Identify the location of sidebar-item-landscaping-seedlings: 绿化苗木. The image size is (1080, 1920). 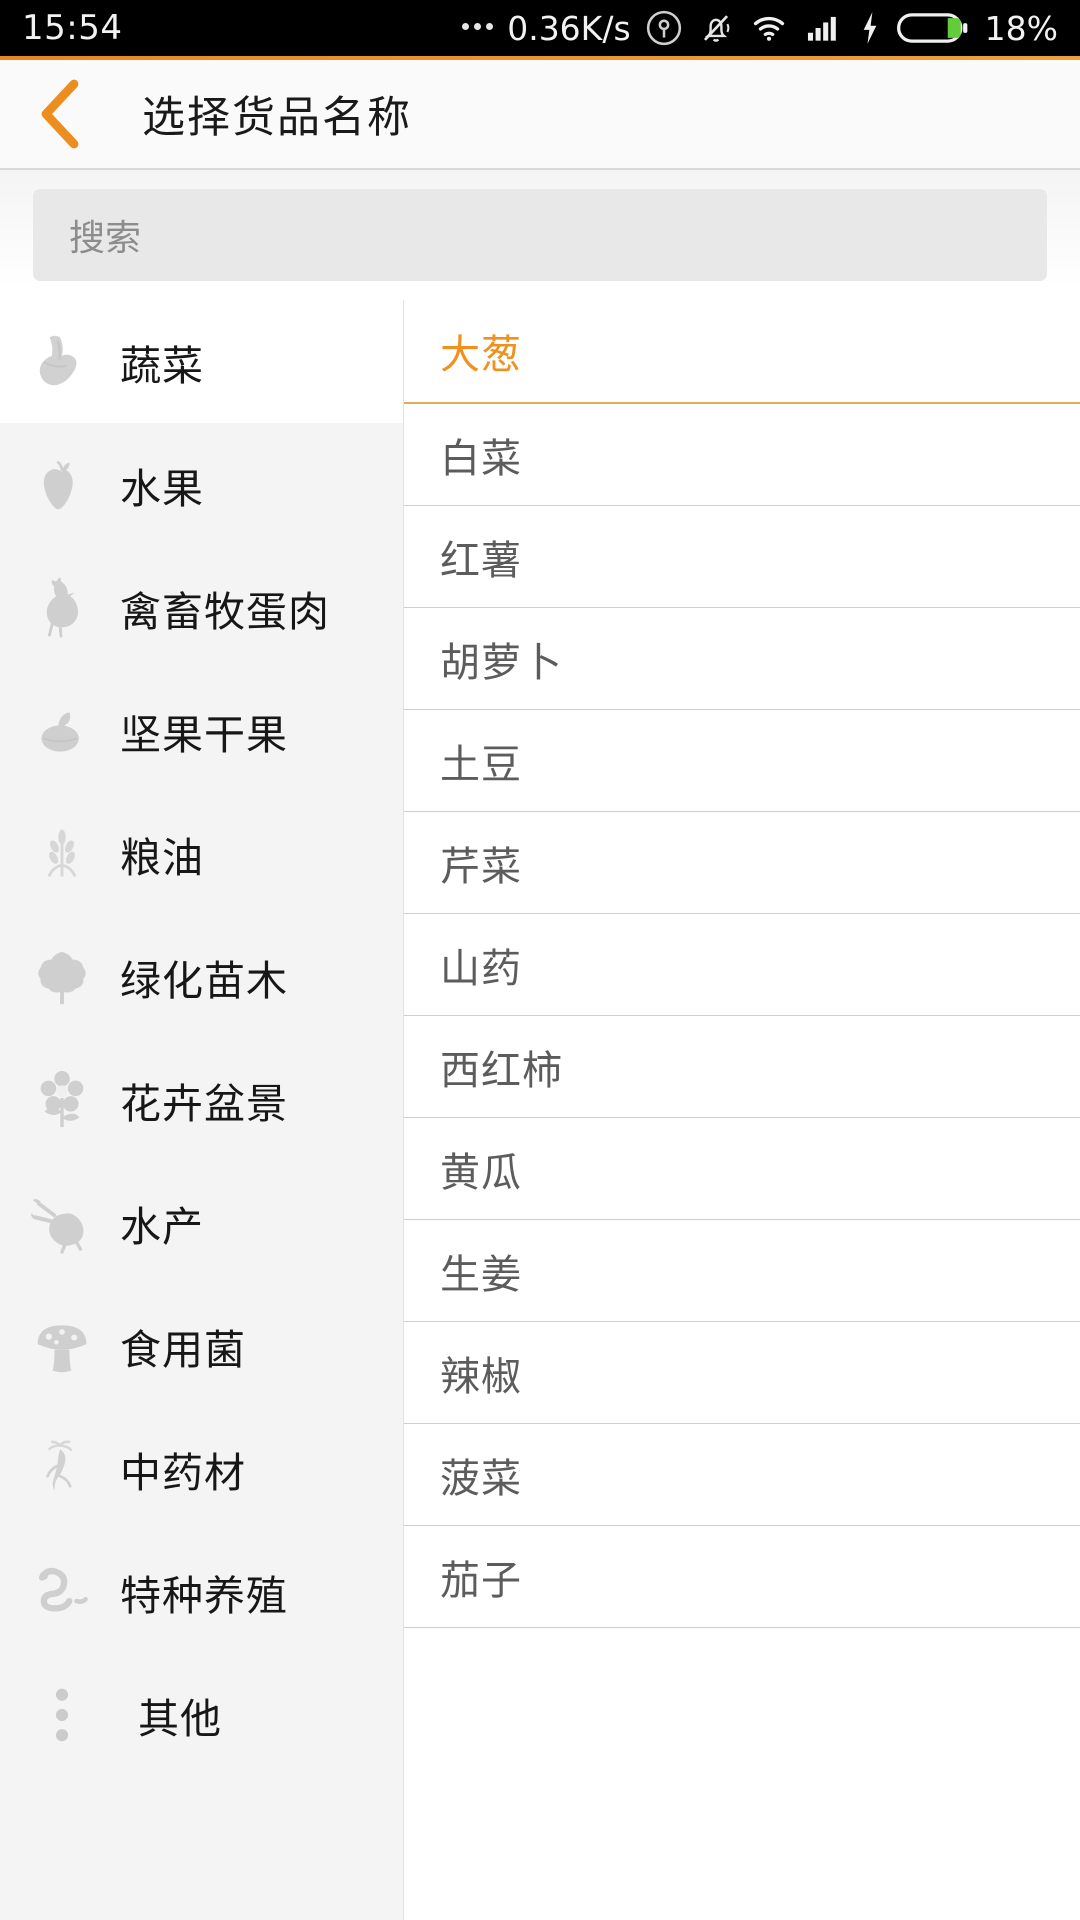
(201, 976).